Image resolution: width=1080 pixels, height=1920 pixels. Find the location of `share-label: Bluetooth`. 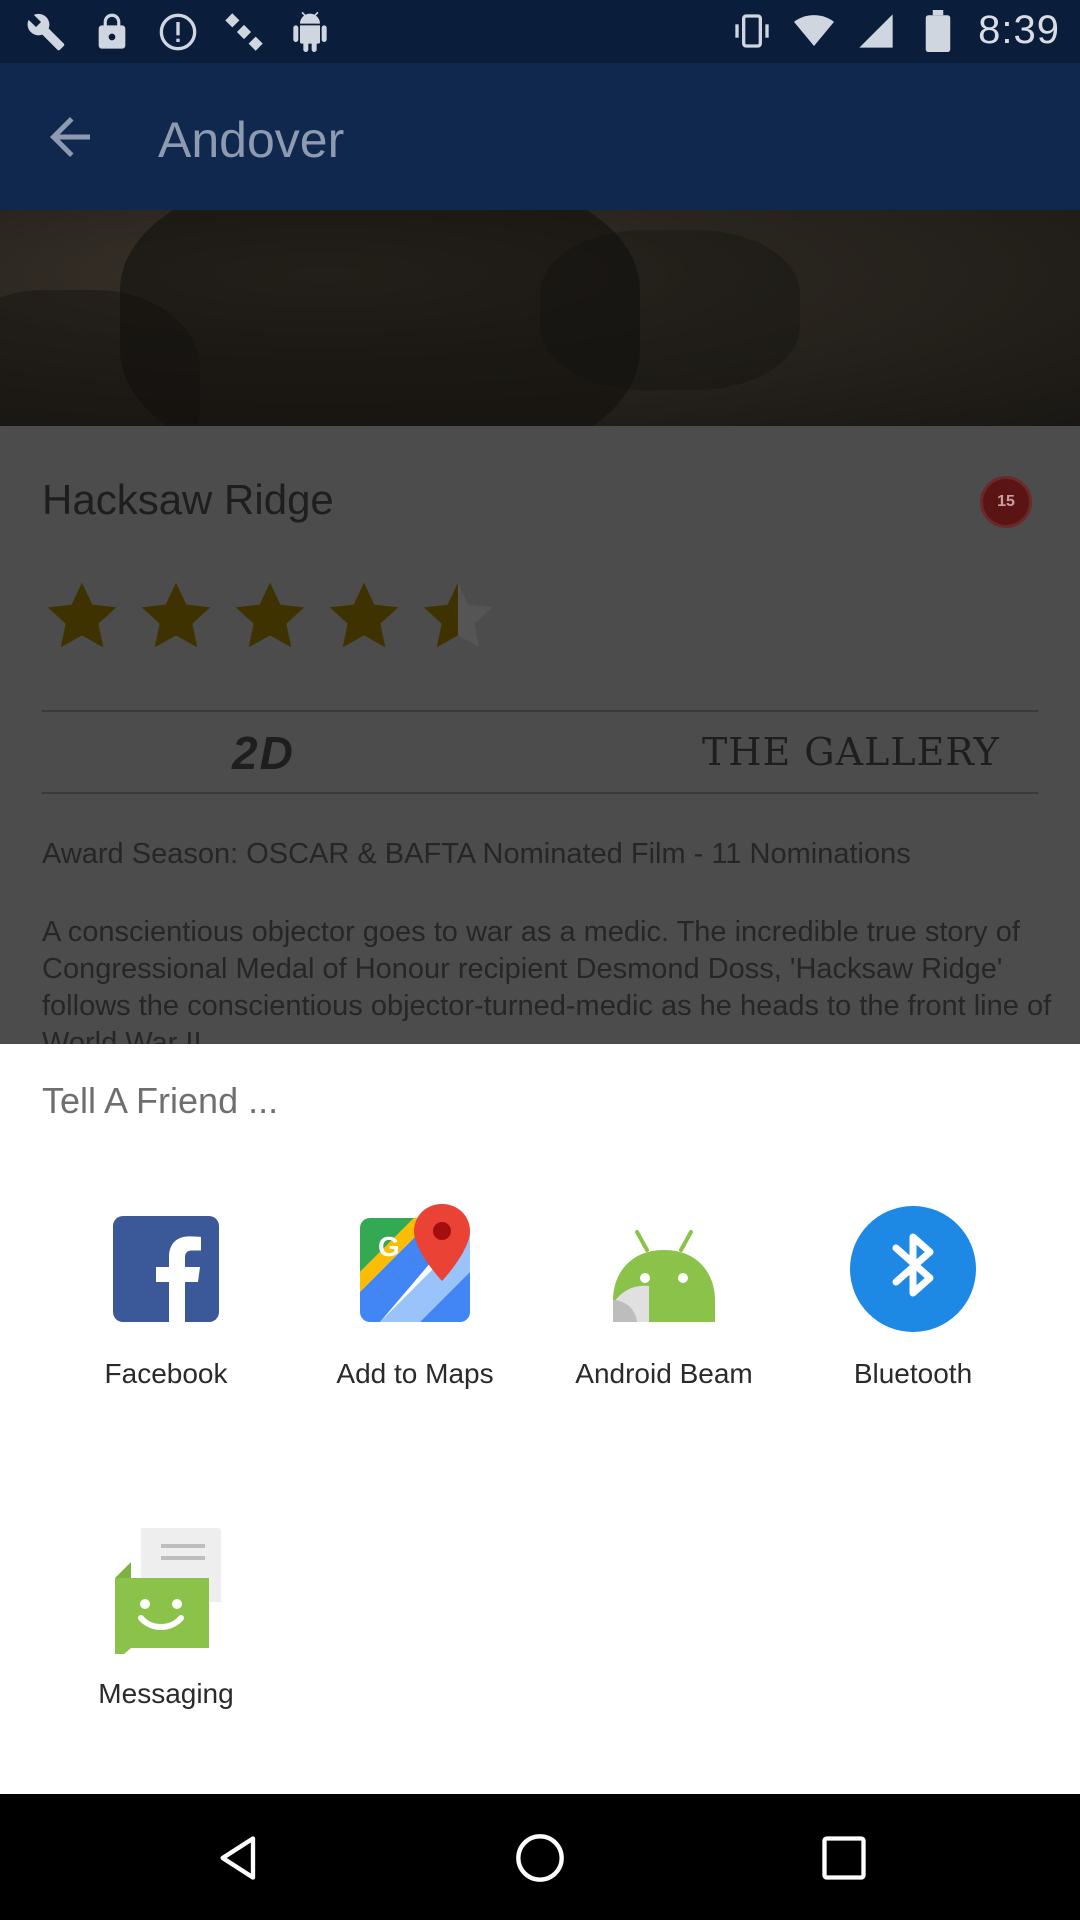

share-label: Bluetooth is located at coordinates (913, 1373).